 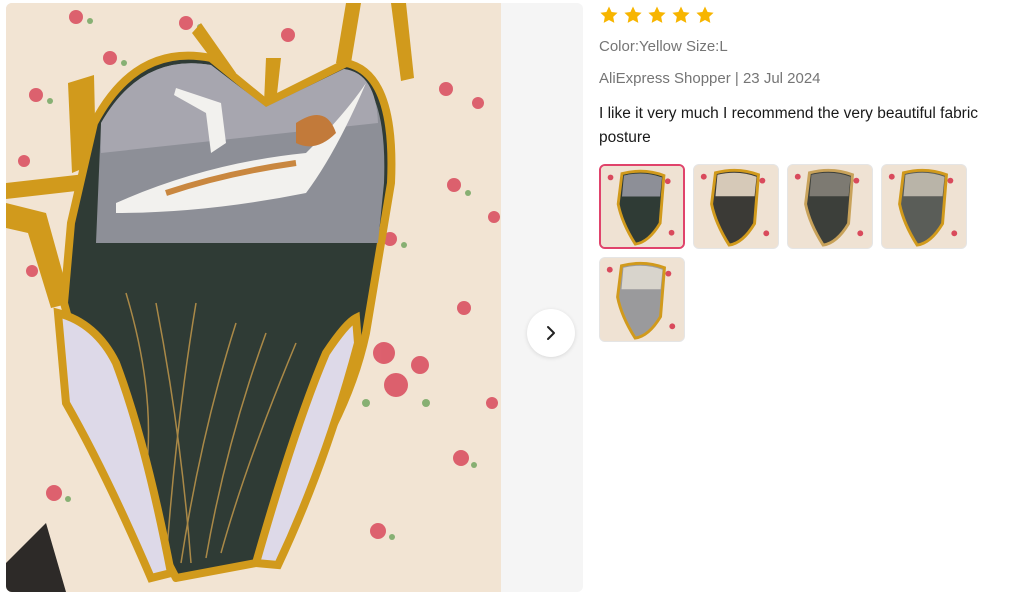 What do you see at coordinates (663, 46) in the screenshot?
I see `sku-info: Color:Yellow Size:L` at bounding box center [663, 46].